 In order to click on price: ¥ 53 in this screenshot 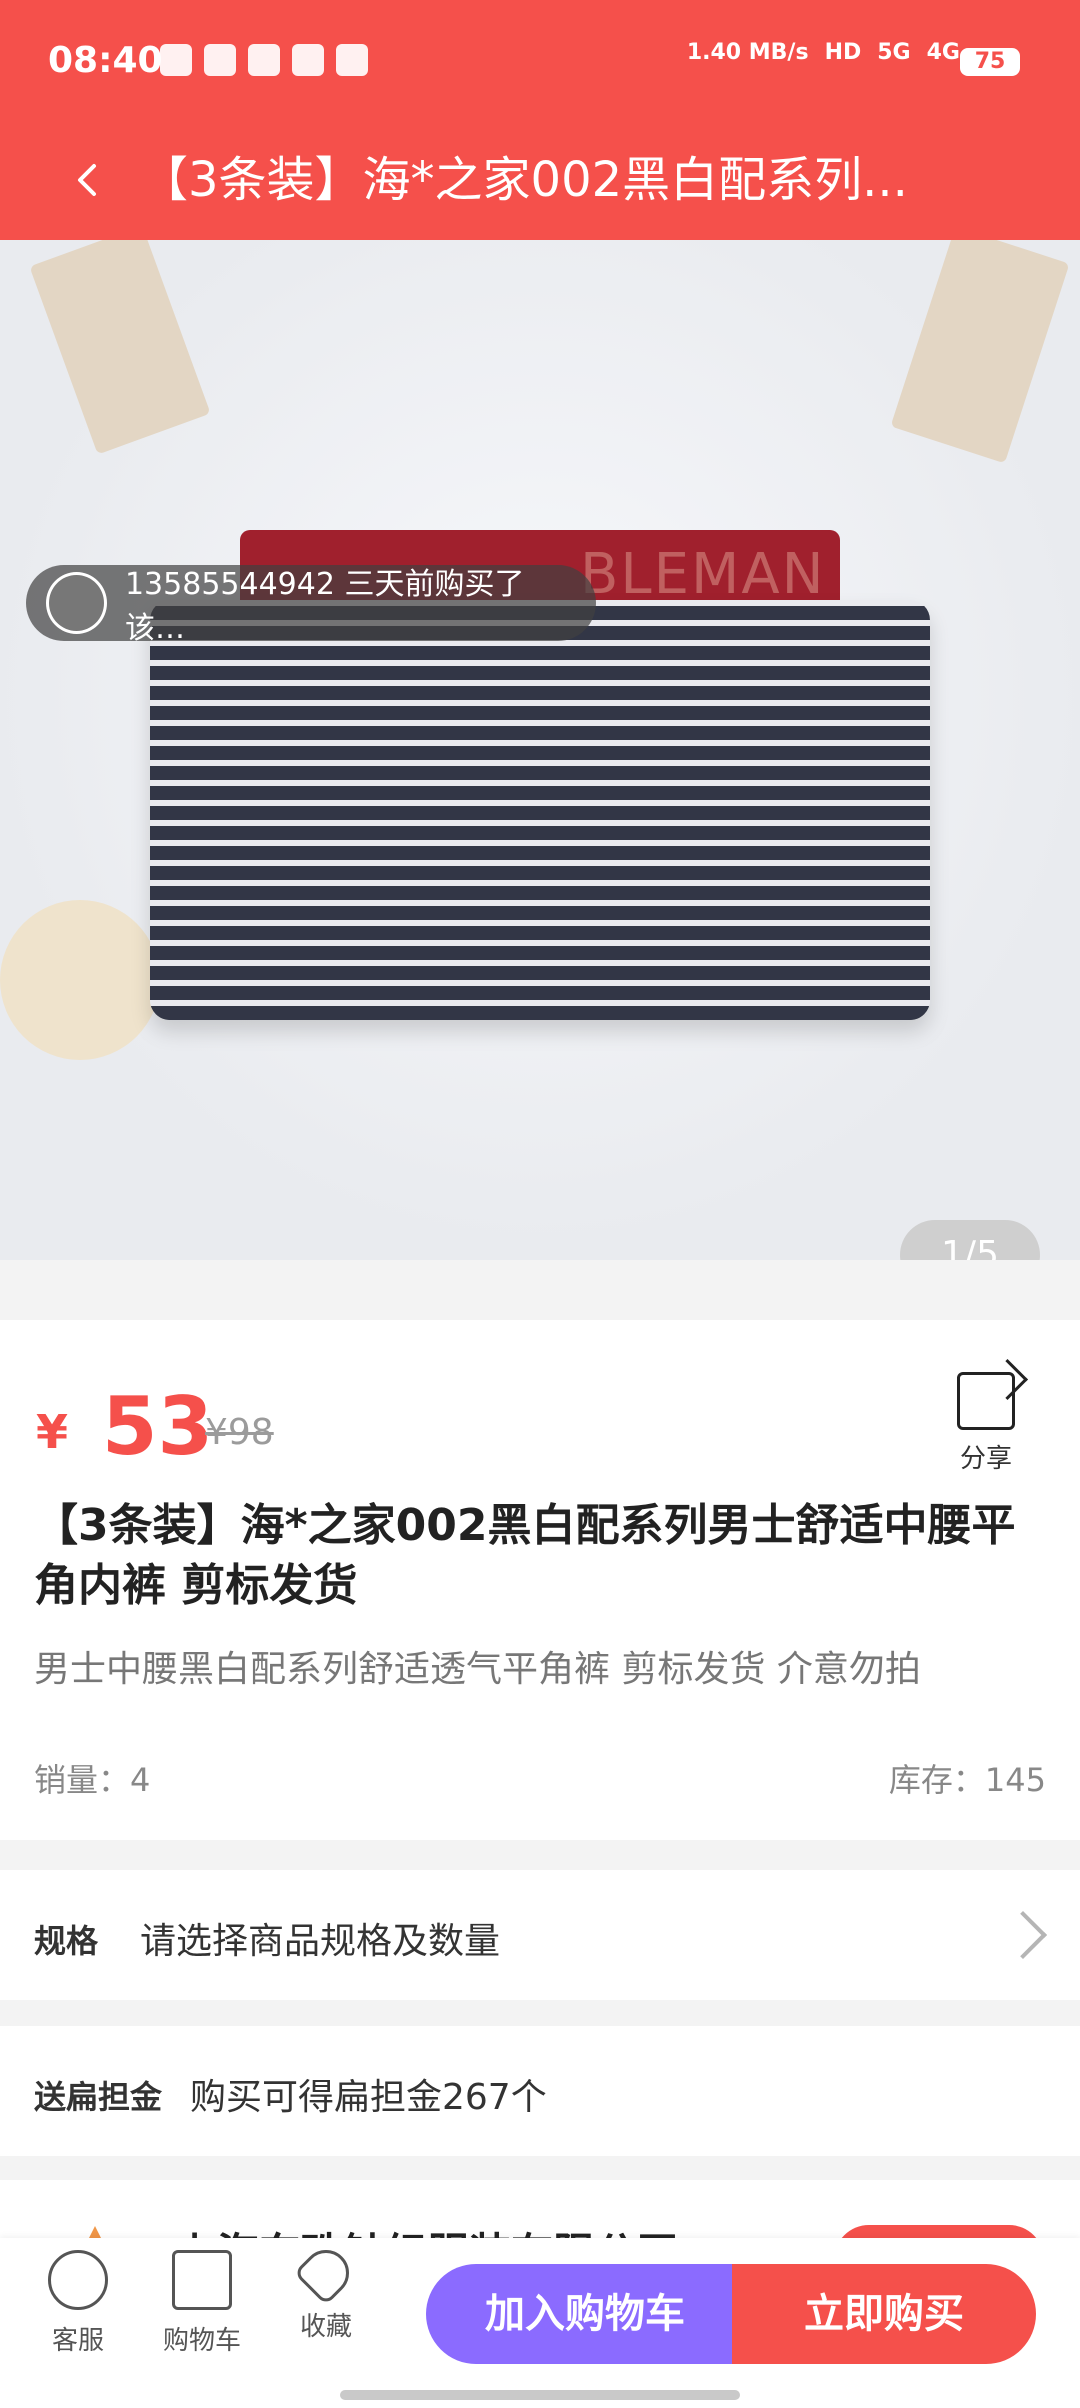, I will do `click(124, 1426)`.